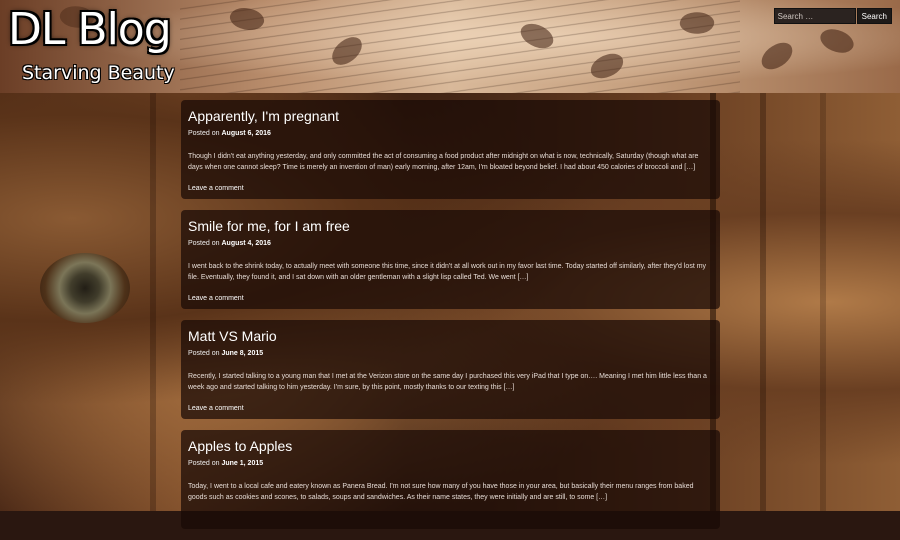 Image resolution: width=900 pixels, height=540 pixels. Describe the element at coordinates (90, 29) in the screenshot. I see `site-title: DL Blog` at that location.